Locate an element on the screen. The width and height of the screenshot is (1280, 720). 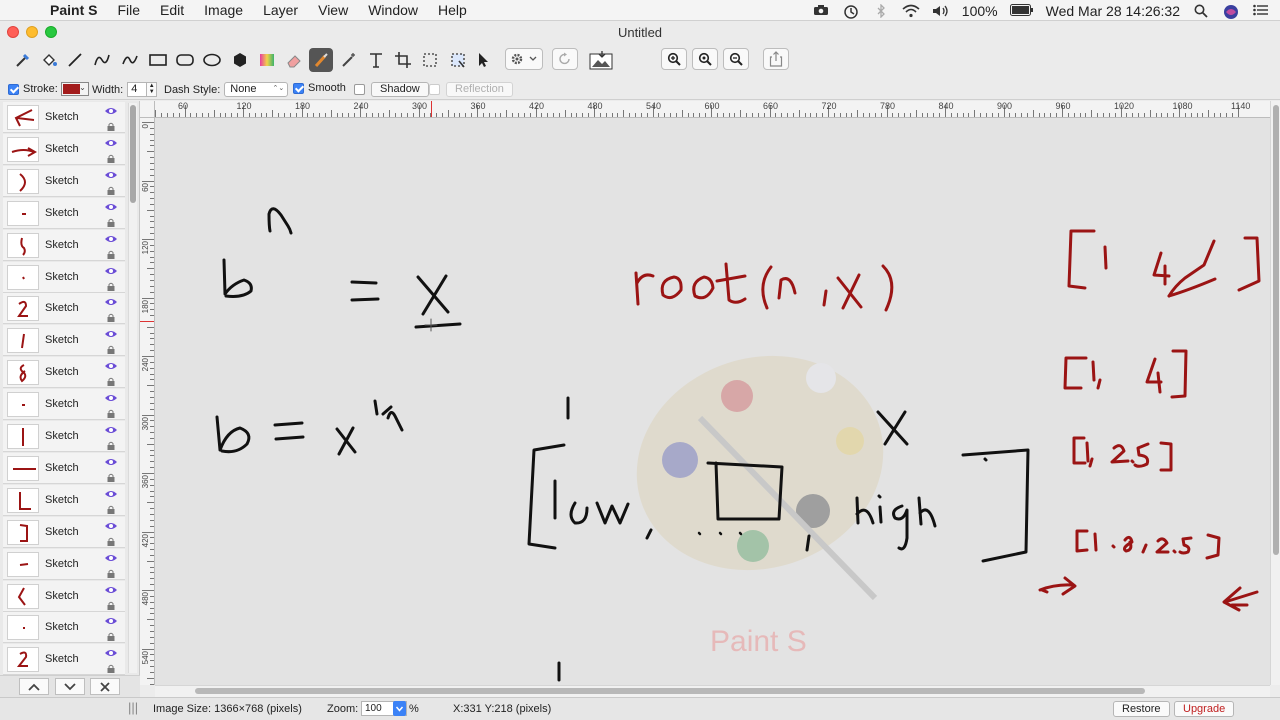
redo-icon is located at coordinates (565, 59).